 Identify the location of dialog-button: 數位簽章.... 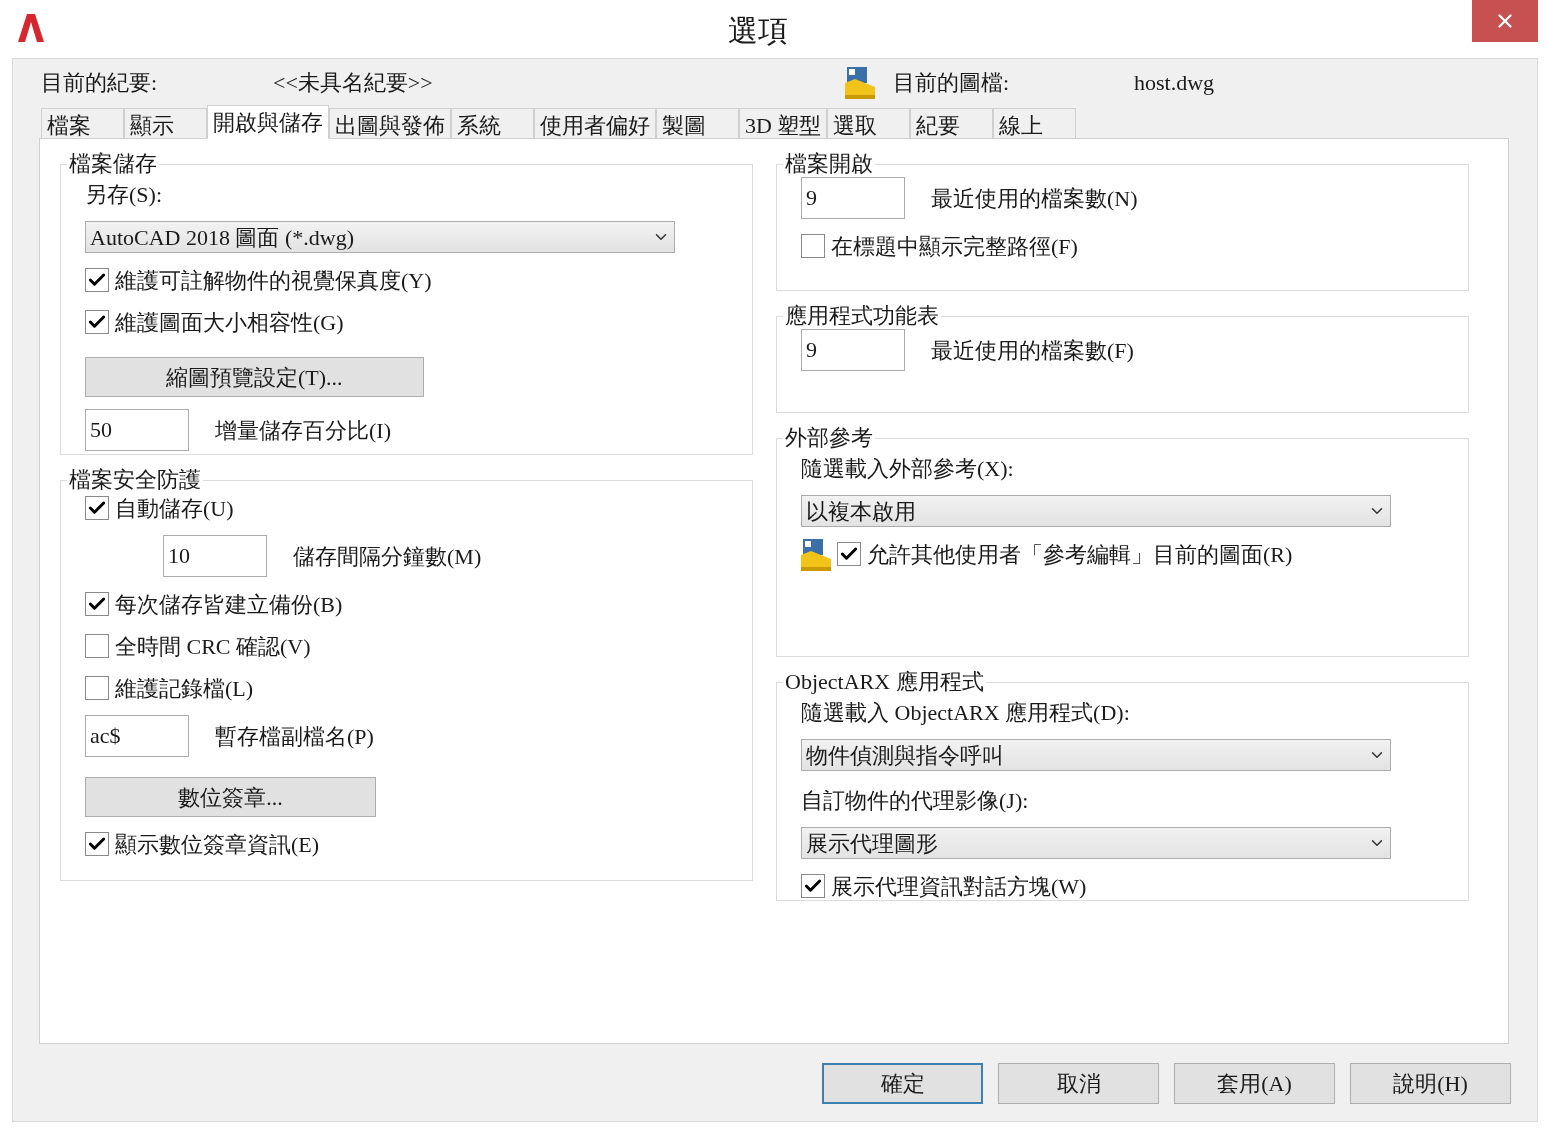
(230, 797).